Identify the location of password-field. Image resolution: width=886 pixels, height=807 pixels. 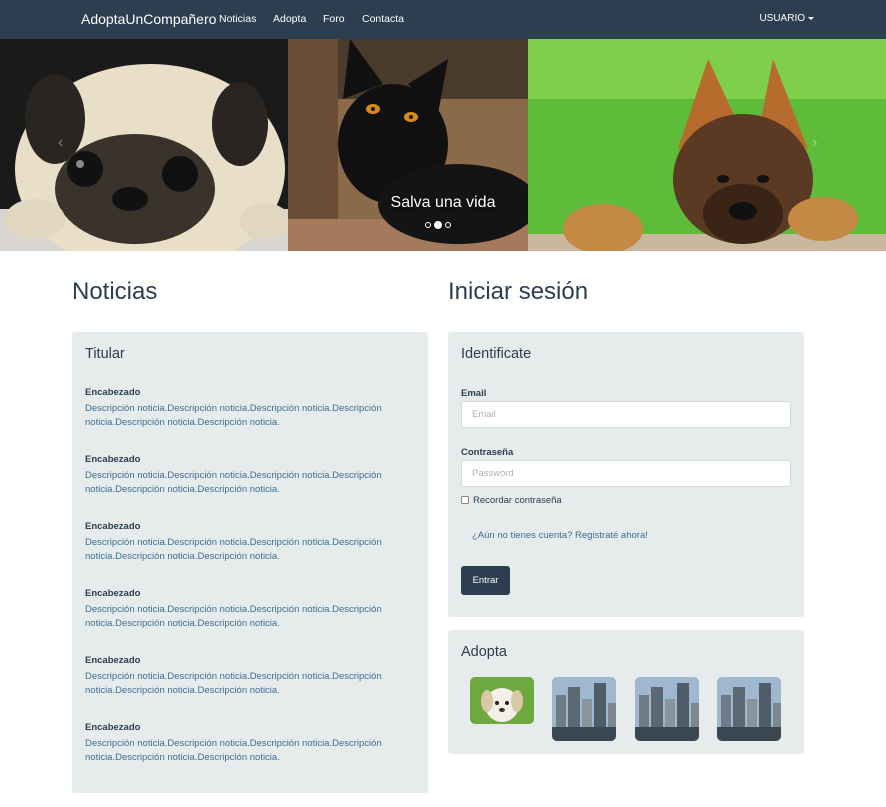
(626, 473).